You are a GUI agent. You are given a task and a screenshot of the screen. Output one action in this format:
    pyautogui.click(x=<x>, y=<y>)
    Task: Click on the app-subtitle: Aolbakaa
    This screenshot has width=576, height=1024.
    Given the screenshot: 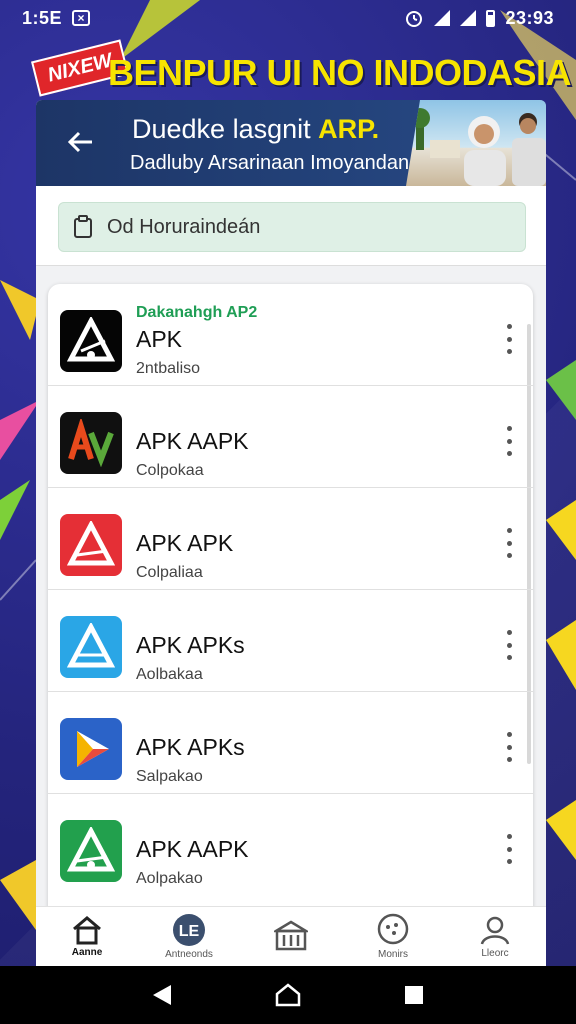 What is the action you would take?
    pyautogui.click(x=169, y=674)
    